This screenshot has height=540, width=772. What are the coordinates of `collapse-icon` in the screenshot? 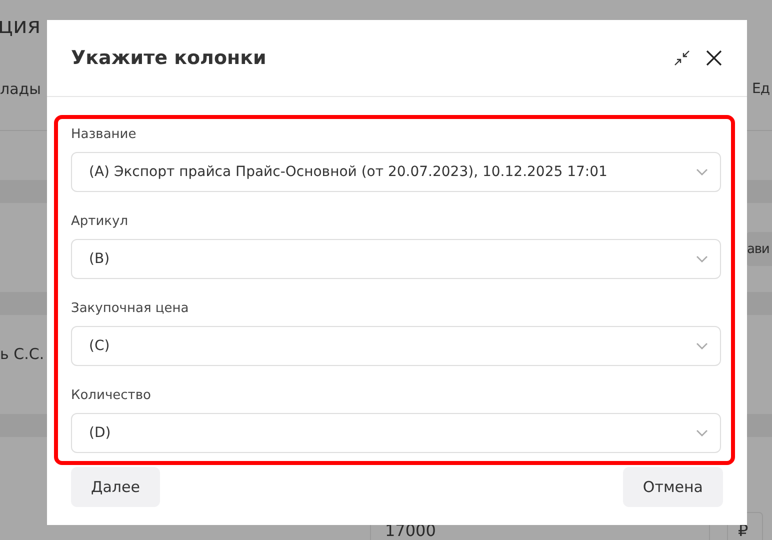 It's located at (682, 58).